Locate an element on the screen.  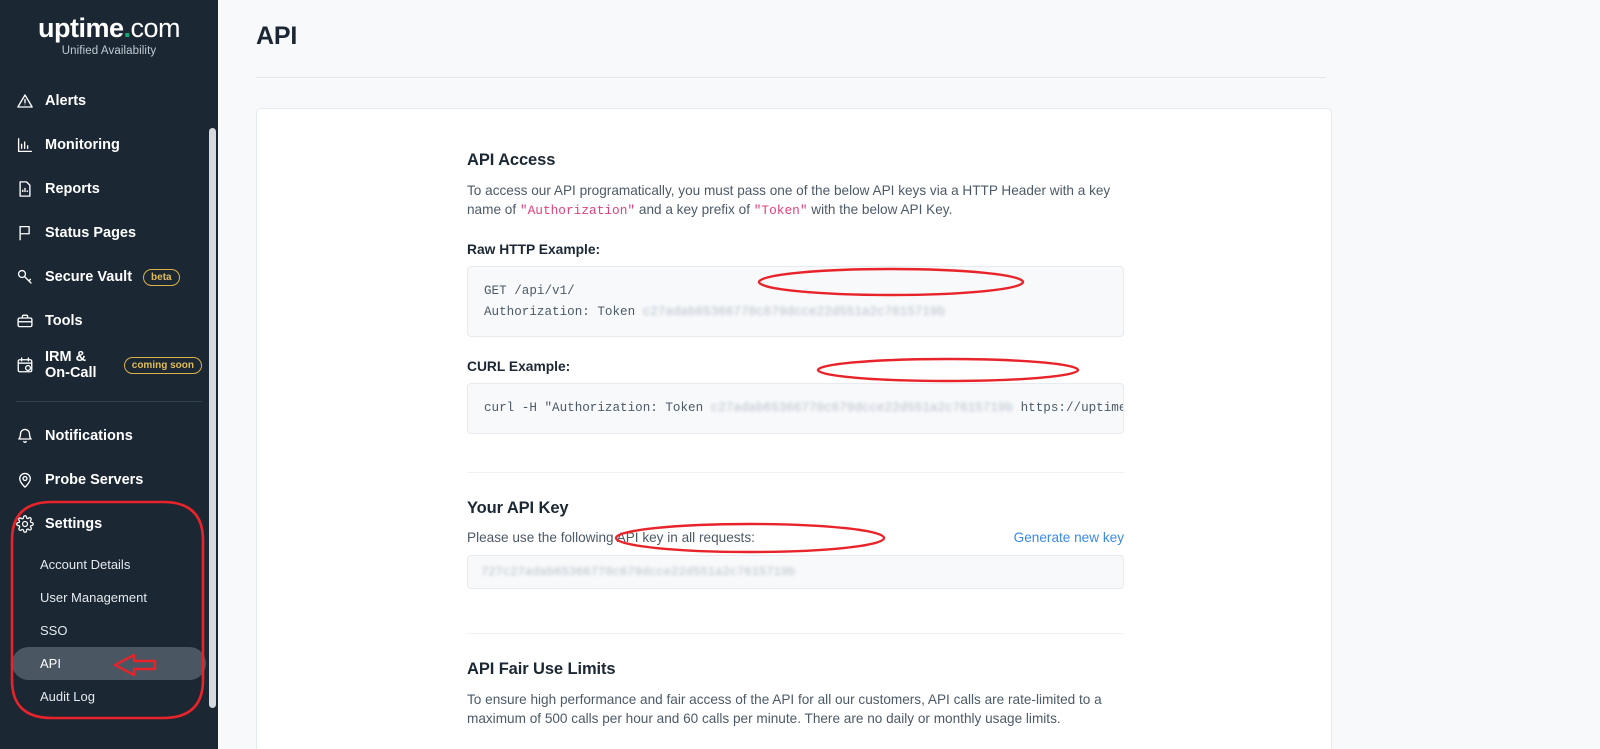
left-arrow-annotation-icon is located at coordinates (135, 665).